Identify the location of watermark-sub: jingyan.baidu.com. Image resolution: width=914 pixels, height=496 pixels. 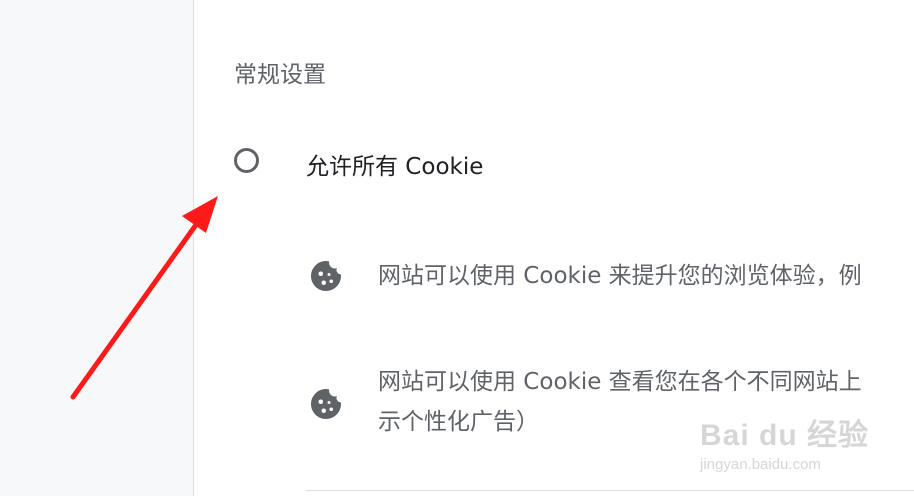
(760, 464).